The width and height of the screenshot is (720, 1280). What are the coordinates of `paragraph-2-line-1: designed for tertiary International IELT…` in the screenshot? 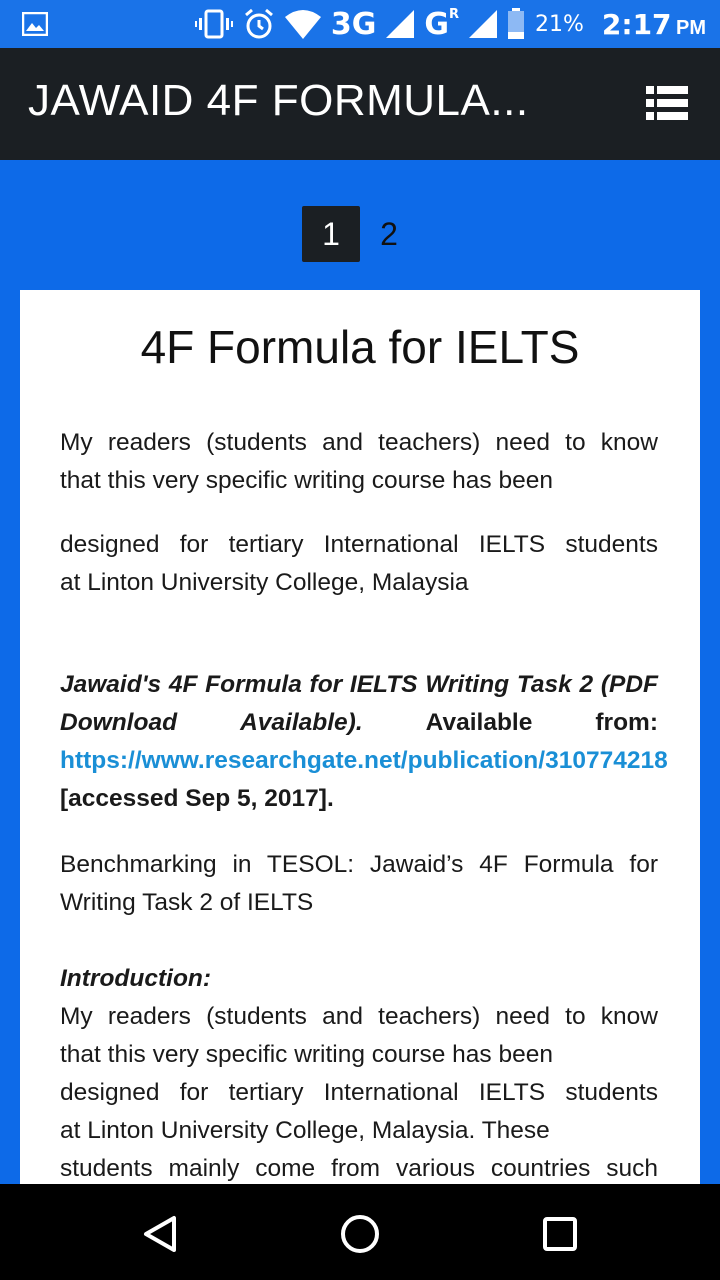 It's located at (359, 544).